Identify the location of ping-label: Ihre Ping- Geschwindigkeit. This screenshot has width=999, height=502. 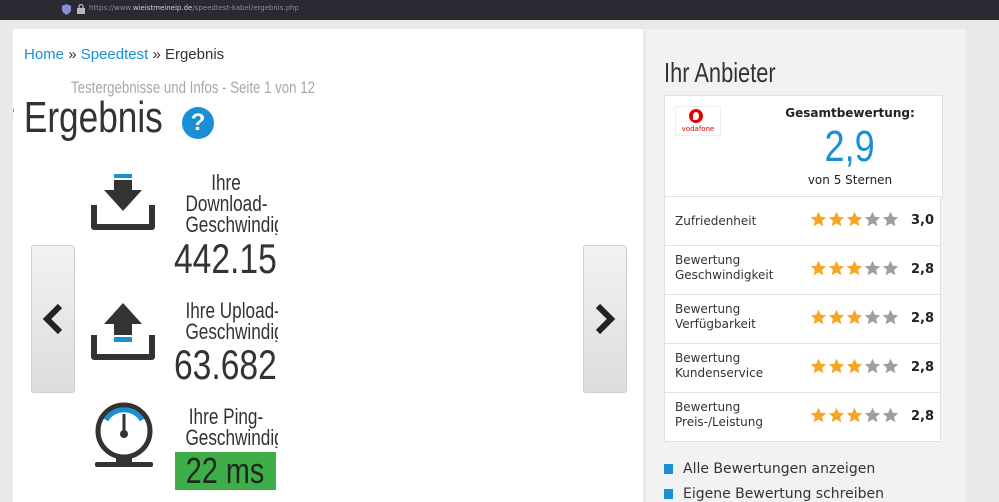
(231, 427).